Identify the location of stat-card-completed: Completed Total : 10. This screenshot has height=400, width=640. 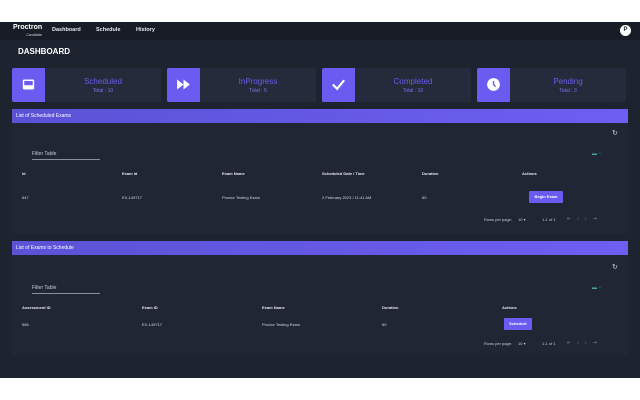
(396, 85).